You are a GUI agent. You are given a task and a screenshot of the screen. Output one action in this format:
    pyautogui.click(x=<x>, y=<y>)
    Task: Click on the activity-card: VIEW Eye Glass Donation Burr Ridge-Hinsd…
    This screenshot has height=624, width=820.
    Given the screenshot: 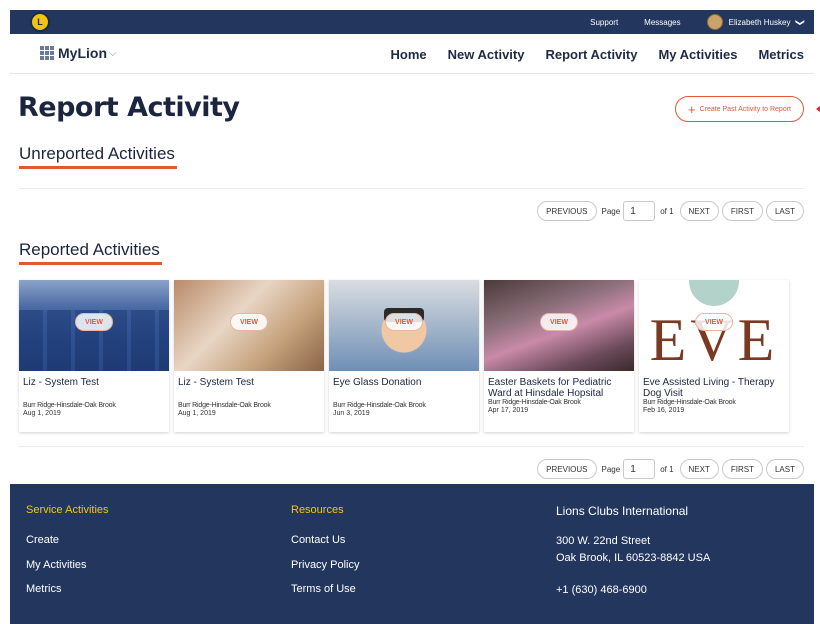 What is the action you would take?
    pyautogui.click(x=404, y=356)
    